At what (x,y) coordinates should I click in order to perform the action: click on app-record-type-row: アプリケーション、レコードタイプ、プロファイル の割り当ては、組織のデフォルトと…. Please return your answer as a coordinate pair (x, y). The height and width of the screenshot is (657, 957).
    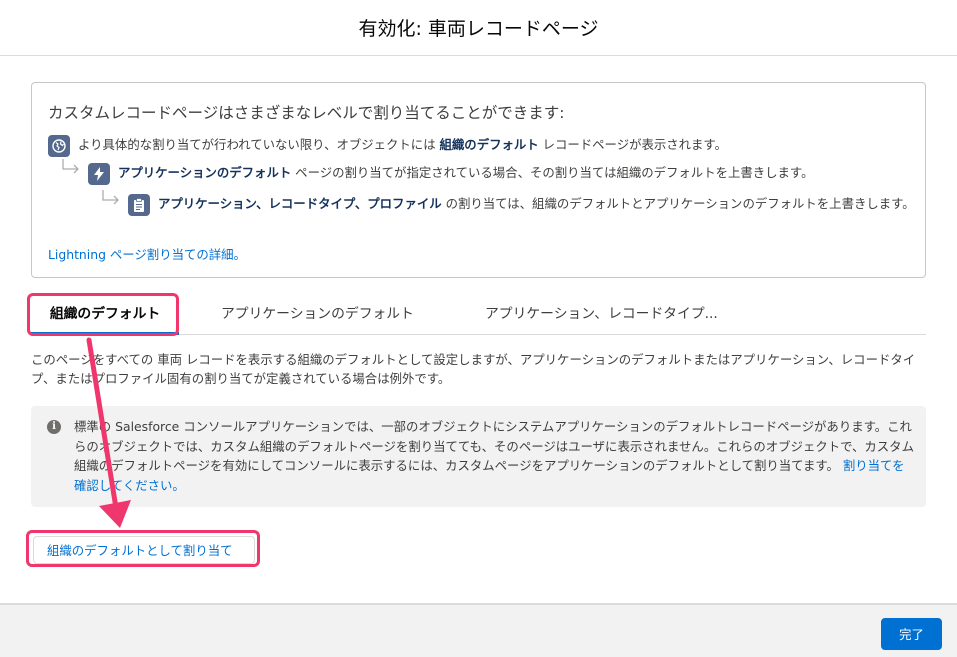
    Looking at the image, I should click on (508, 203).